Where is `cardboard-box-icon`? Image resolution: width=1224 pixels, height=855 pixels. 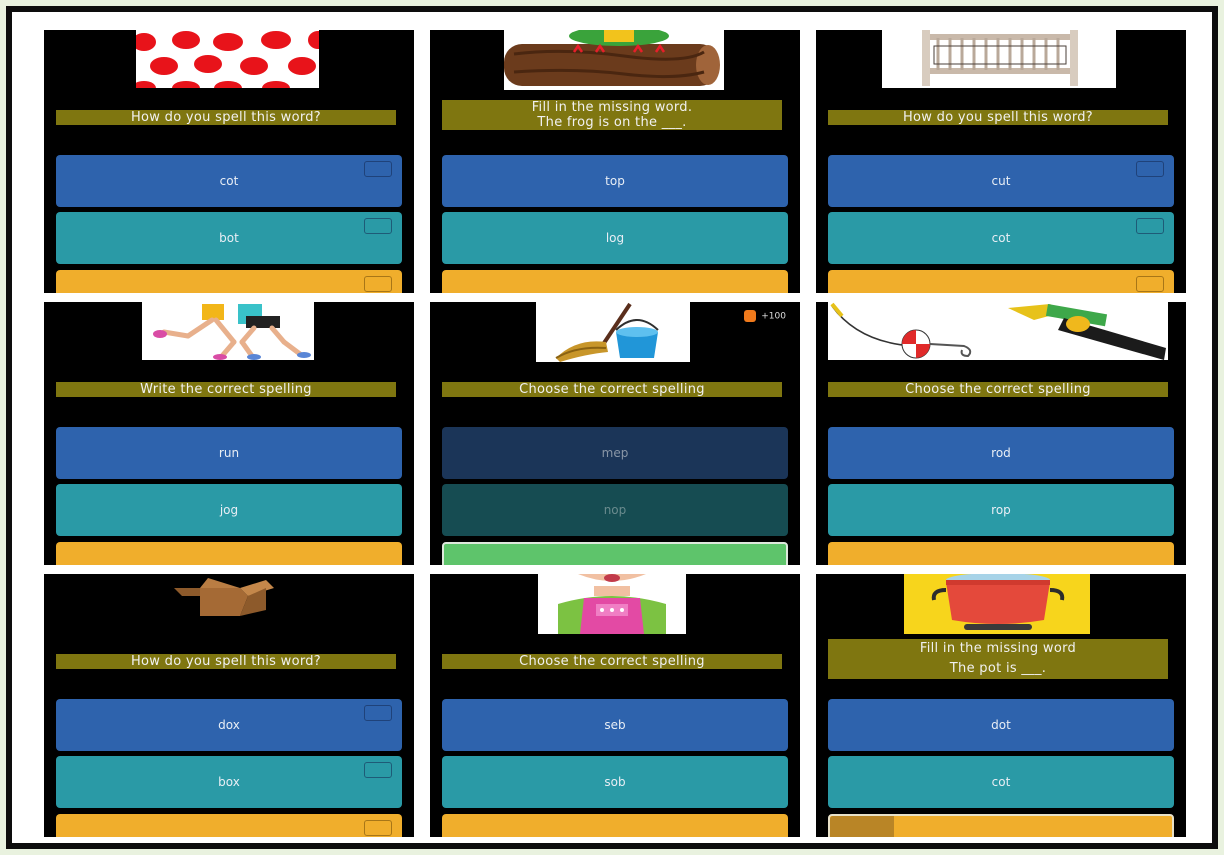 cardboard-box-icon is located at coordinates (225, 596).